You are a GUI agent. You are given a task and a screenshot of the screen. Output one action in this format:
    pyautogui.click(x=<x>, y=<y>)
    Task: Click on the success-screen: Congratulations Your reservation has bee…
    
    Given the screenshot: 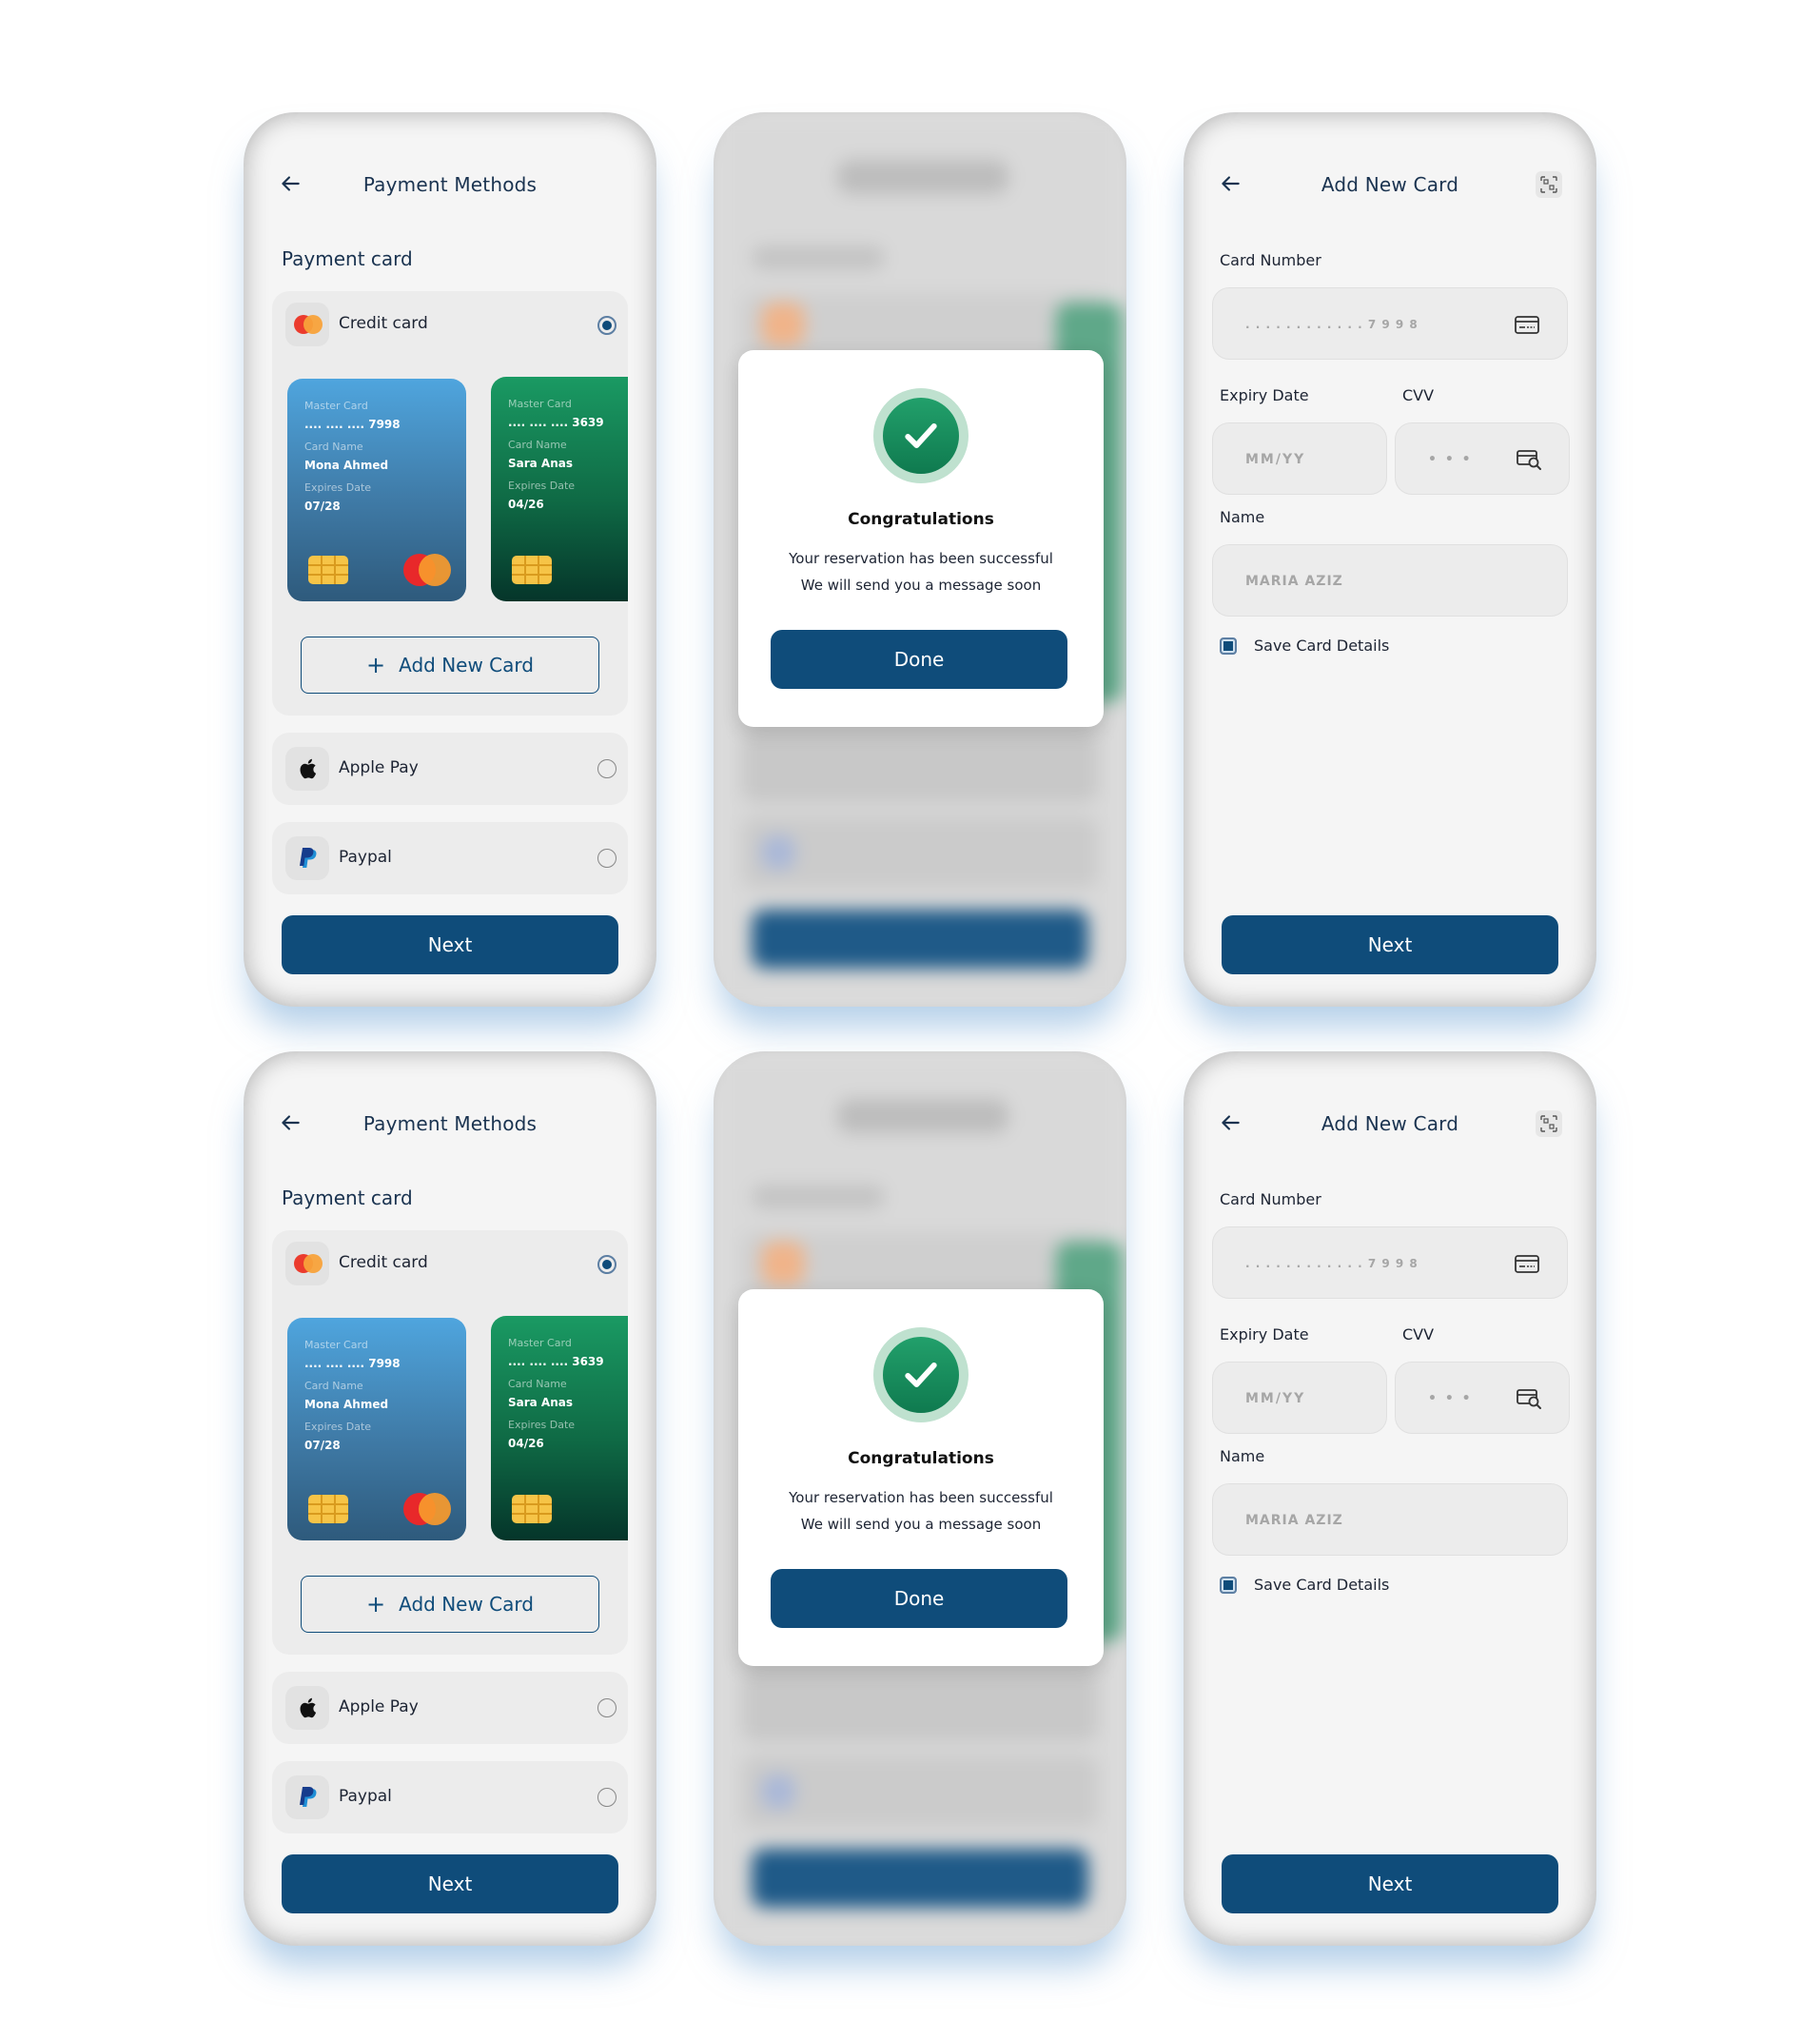 What is the action you would take?
    pyautogui.click(x=920, y=1498)
    